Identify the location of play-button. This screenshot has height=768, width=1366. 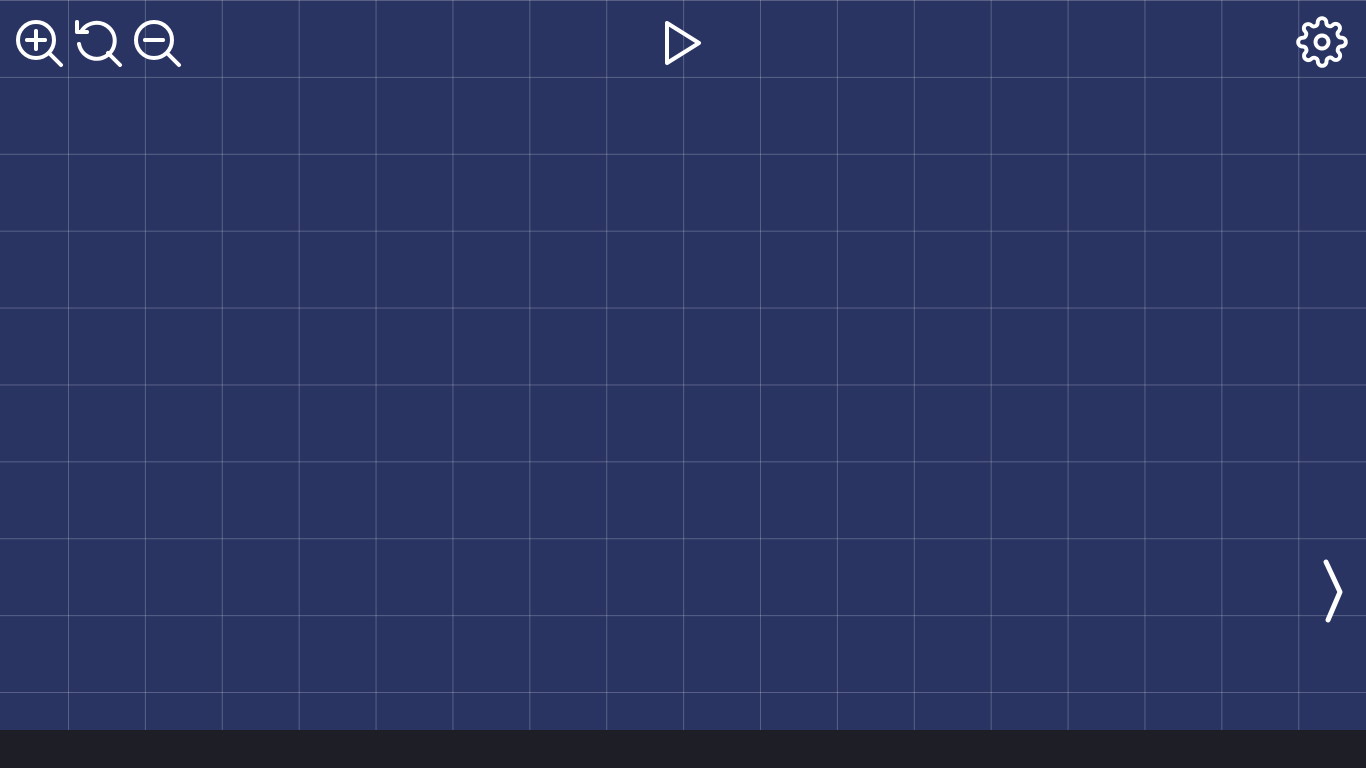
(683, 43).